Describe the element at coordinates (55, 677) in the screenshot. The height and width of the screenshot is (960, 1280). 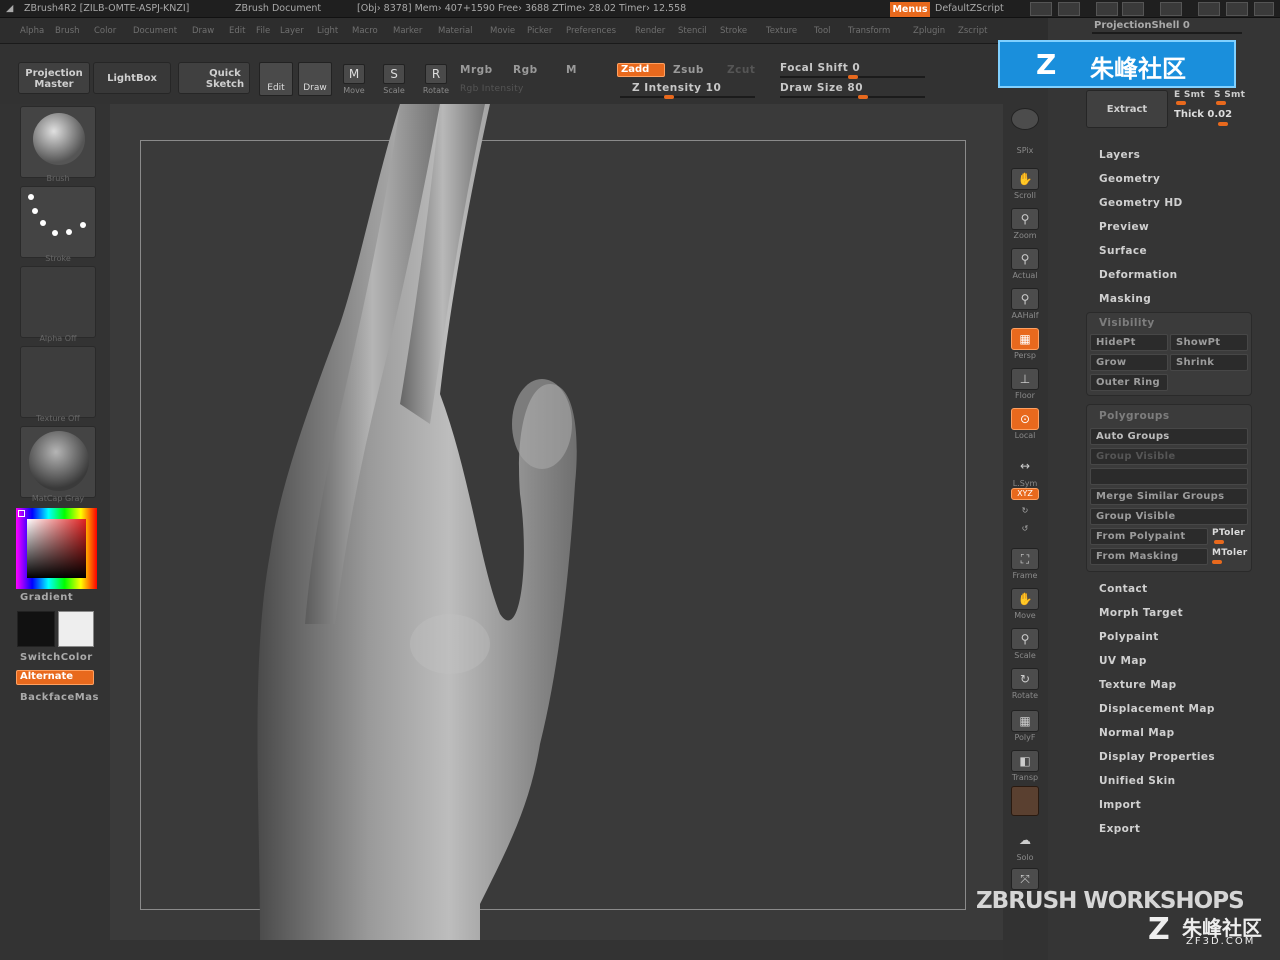
I see `alternate-button: Alternate` at that location.